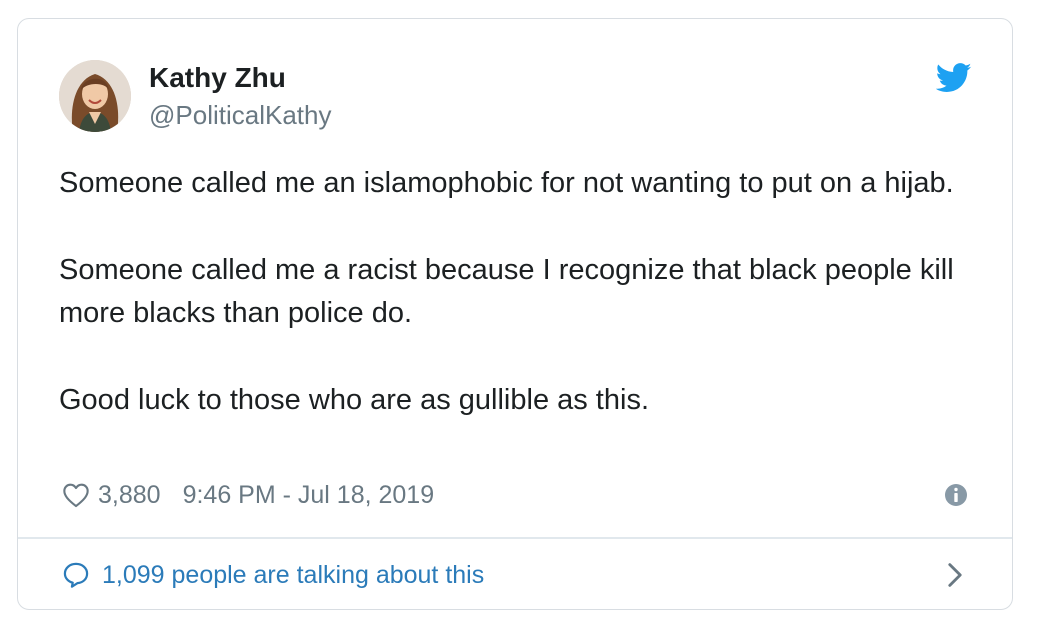 The width and height of the screenshot is (1038, 630). I want to click on conversation-label: 1,099 people are talking about this, so click(293, 575).